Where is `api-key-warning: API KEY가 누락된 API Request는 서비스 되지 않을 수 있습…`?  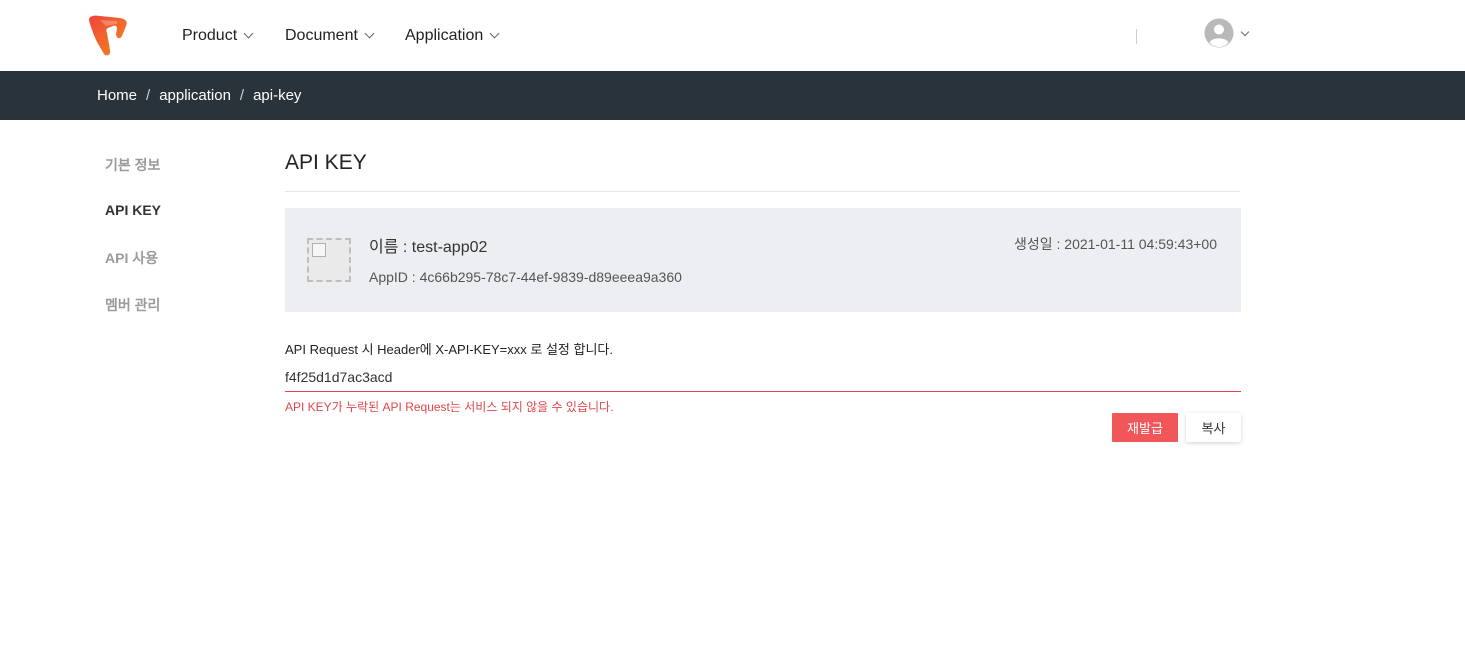 api-key-warning: API KEY가 누락된 API Request는 서비스 되지 않을 수 있습… is located at coordinates (449, 407).